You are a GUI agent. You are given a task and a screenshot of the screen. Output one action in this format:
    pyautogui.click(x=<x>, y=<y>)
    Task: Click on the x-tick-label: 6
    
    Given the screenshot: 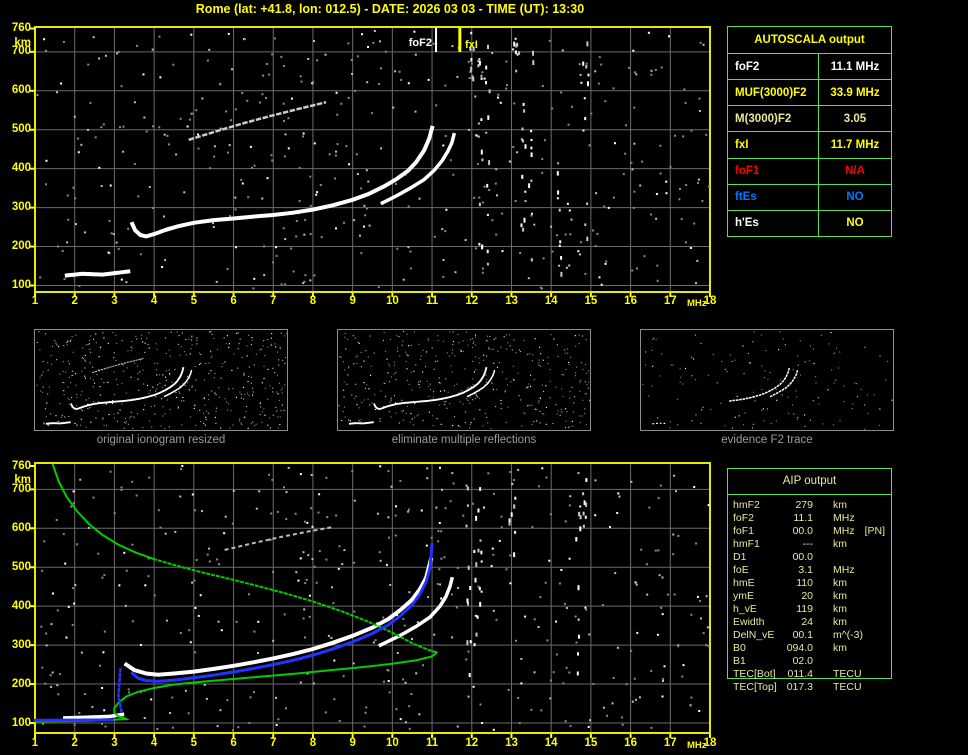 What is the action you would take?
    pyautogui.click(x=233, y=743)
    